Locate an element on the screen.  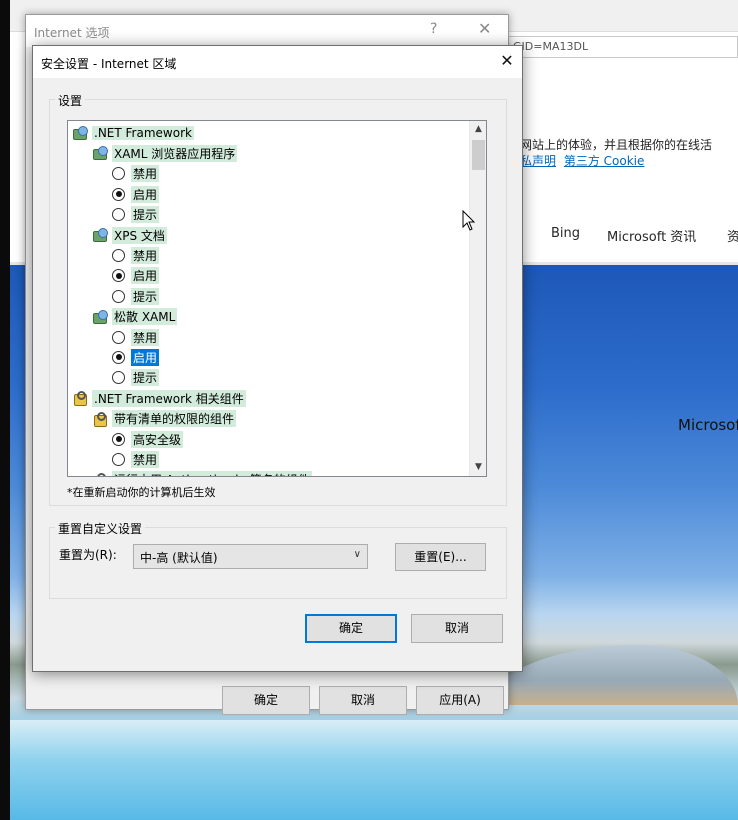
tree-option: 高安全级 is located at coordinates (148, 439).